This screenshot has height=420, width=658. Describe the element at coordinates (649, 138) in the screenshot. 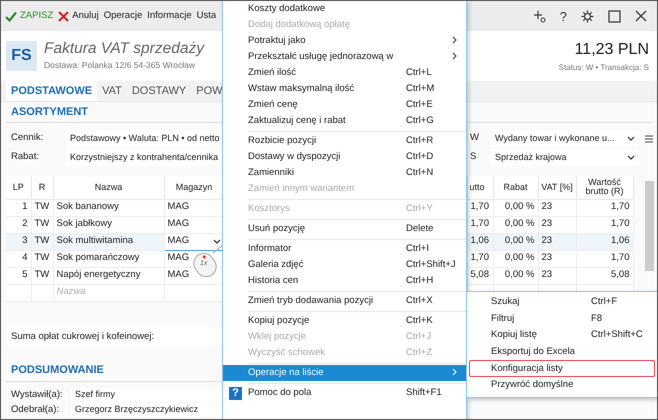

I see `list-icon` at that location.